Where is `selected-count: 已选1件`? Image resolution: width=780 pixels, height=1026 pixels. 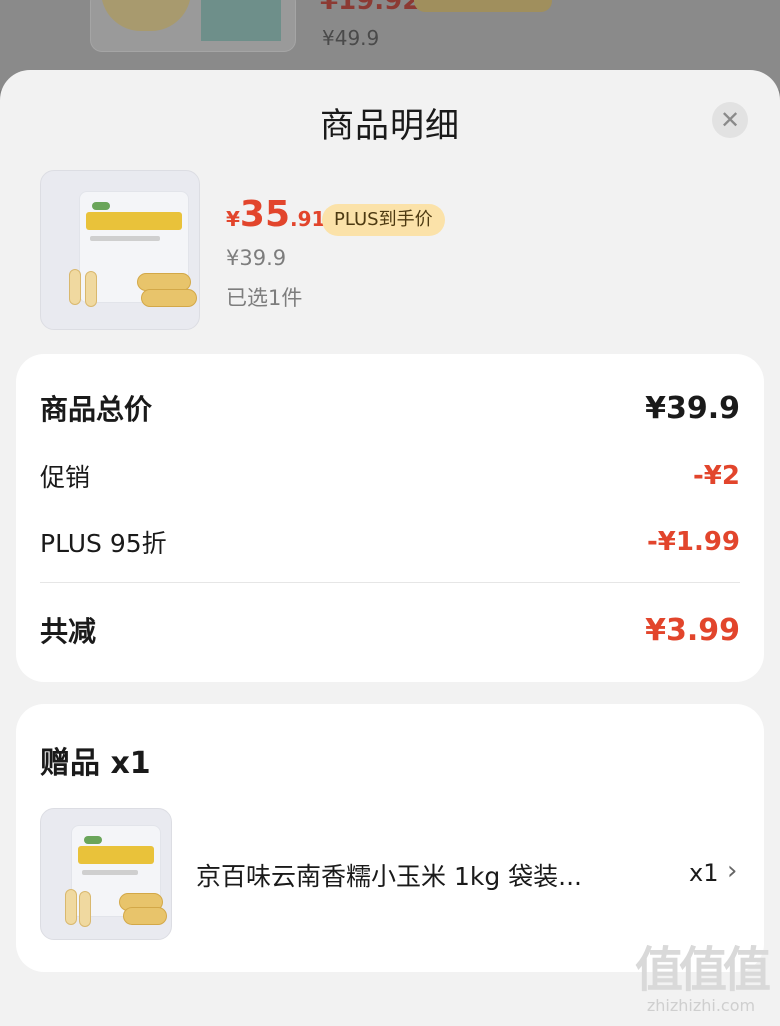 selected-count: 已选1件 is located at coordinates (264, 298).